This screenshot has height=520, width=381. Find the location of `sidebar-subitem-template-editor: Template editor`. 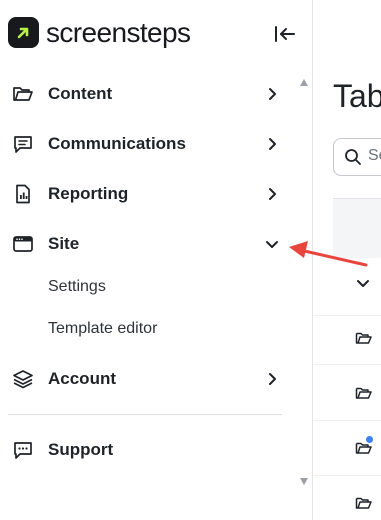

sidebar-subitem-template-editor: Template editor is located at coordinates (102, 329).